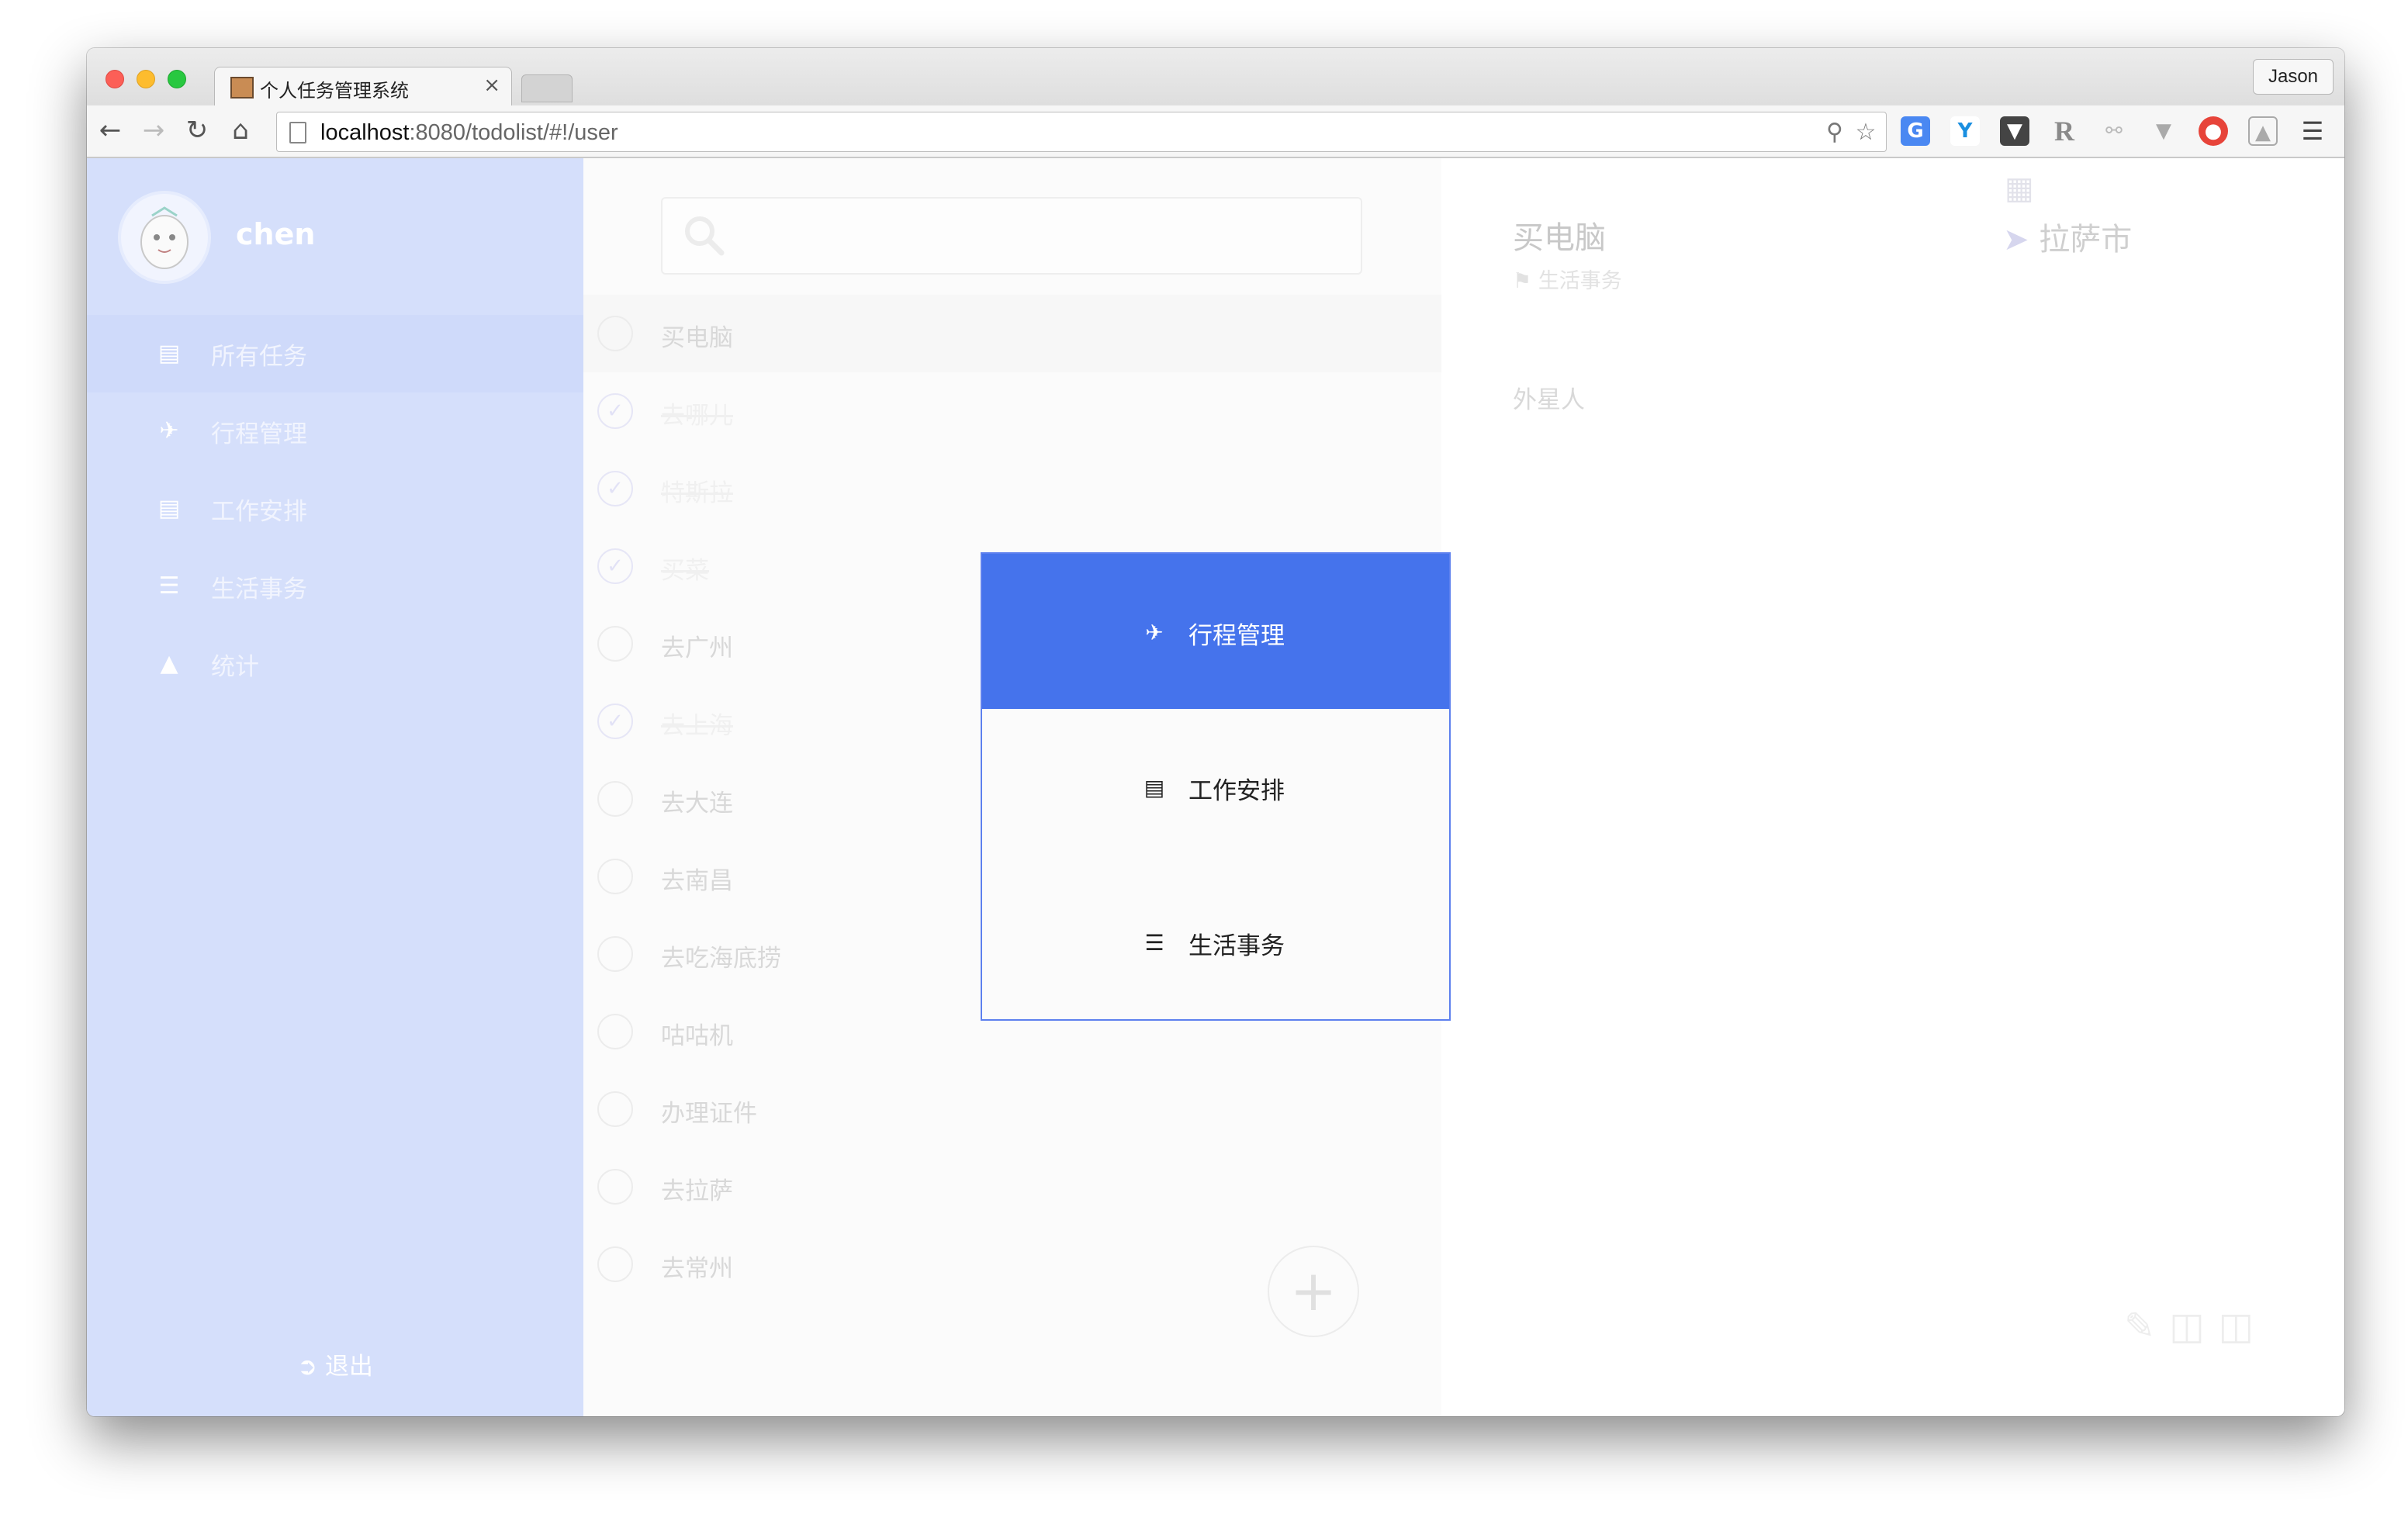 Image resolution: width=2408 pixels, height=1528 pixels. Describe the element at coordinates (2014, 131) in the screenshot. I see `pocket-extension-icon: ▼` at that location.